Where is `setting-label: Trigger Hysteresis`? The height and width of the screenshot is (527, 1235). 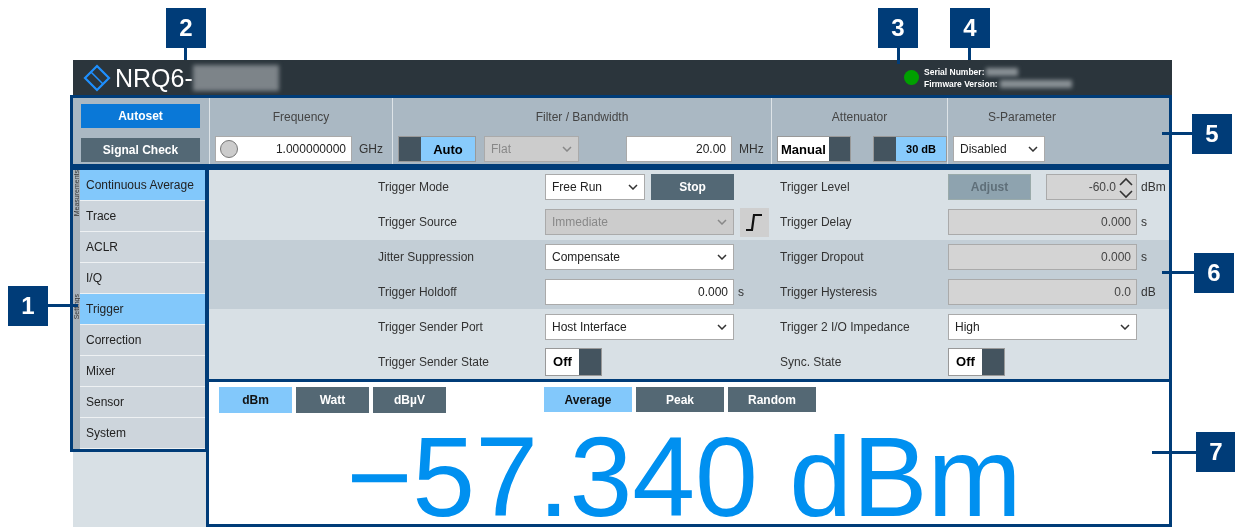 setting-label: Trigger Hysteresis is located at coordinates (829, 291).